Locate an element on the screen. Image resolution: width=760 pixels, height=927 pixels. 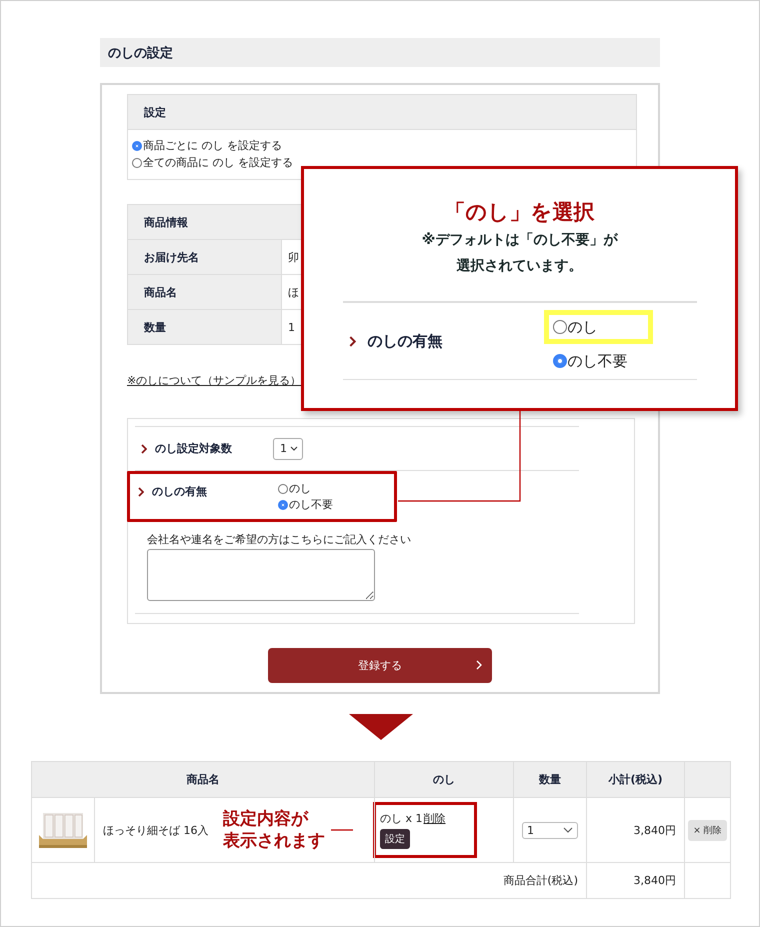
table-cell-text: 卯 is located at coordinates (293, 258).